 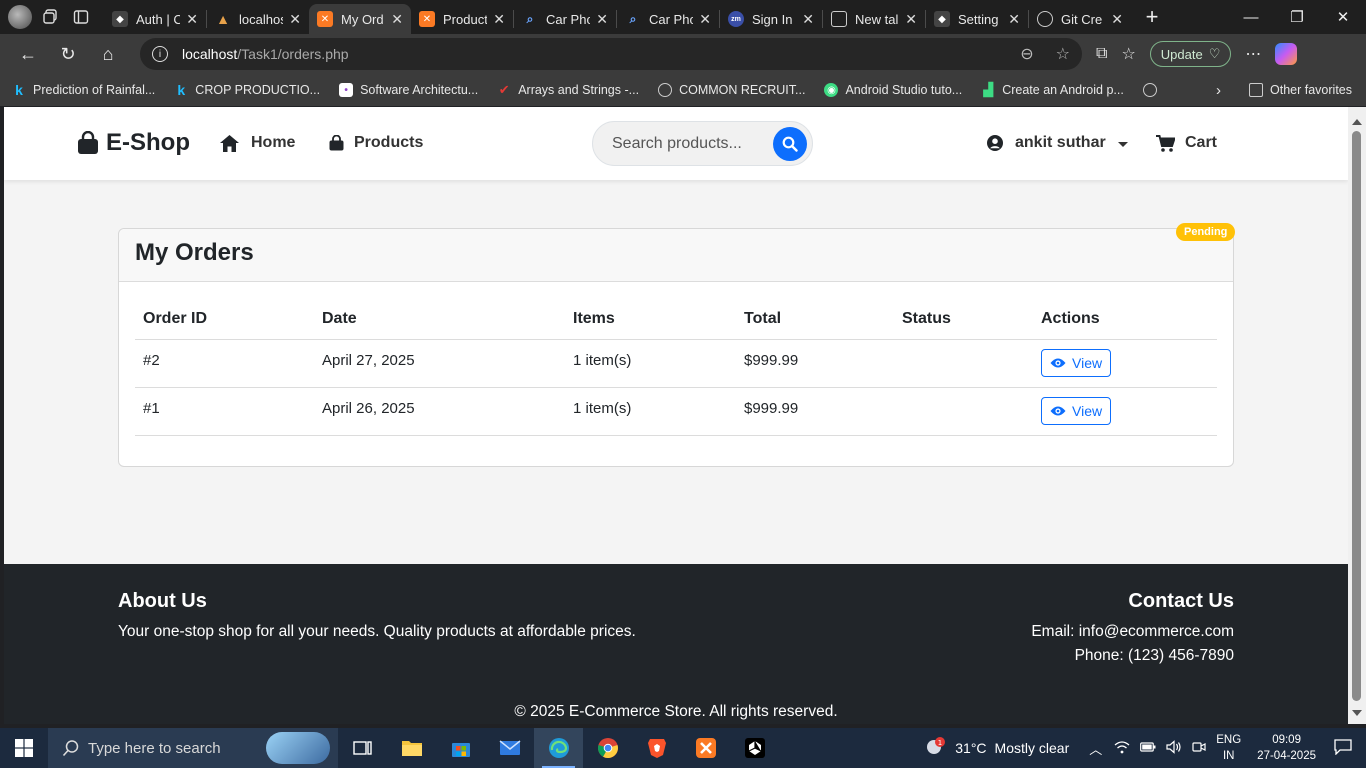 What do you see at coordinates (1152, 17) in the screenshot?
I see `new-tab-button: +` at bounding box center [1152, 17].